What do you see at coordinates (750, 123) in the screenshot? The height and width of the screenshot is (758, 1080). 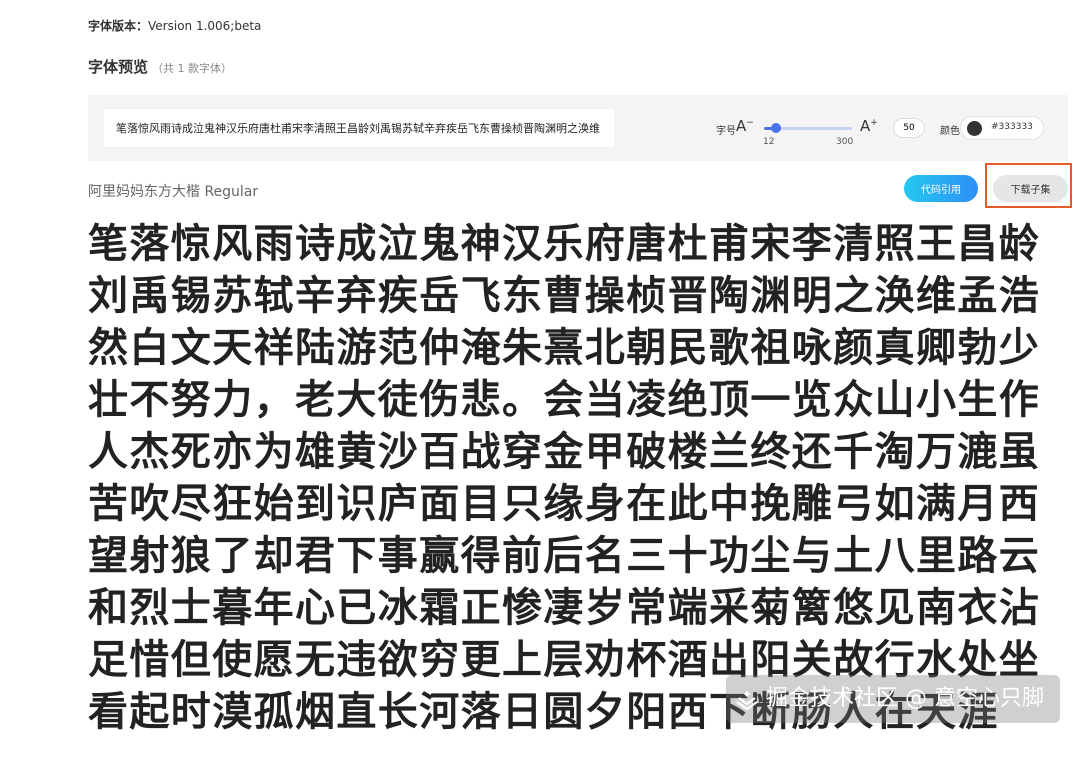 I see `minus-icon: −` at bounding box center [750, 123].